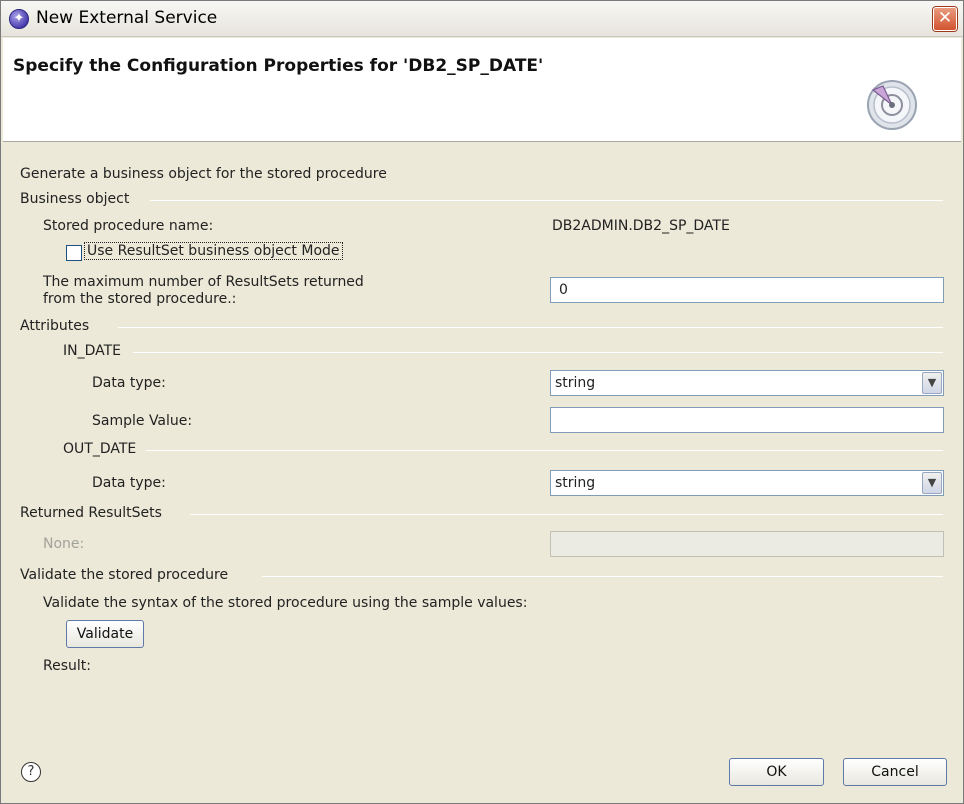 The height and width of the screenshot is (804, 964). Describe the element at coordinates (19, 19) in the screenshot. I see `eclipse-service-icon: ✦` at that location.